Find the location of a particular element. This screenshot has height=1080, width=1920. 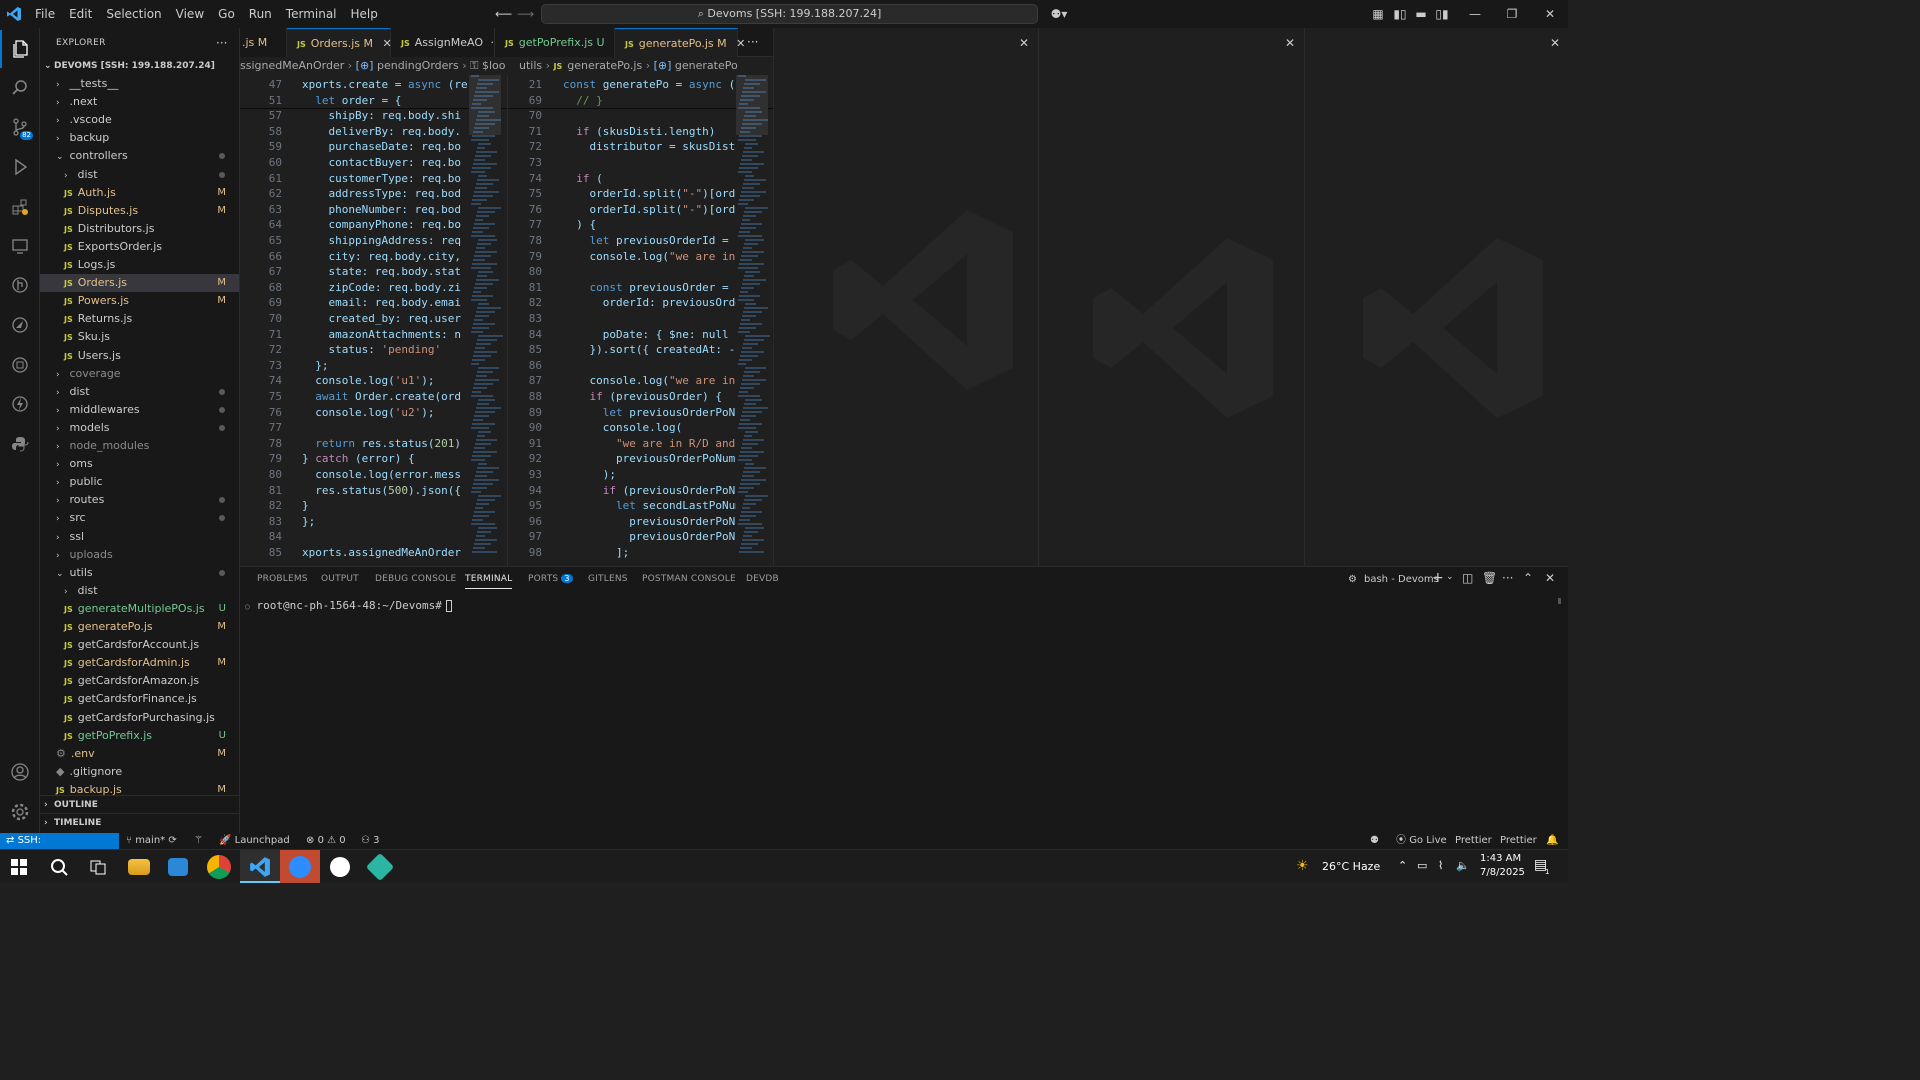

code-line: city: req.body.city, is located at coordinates (381, 257).